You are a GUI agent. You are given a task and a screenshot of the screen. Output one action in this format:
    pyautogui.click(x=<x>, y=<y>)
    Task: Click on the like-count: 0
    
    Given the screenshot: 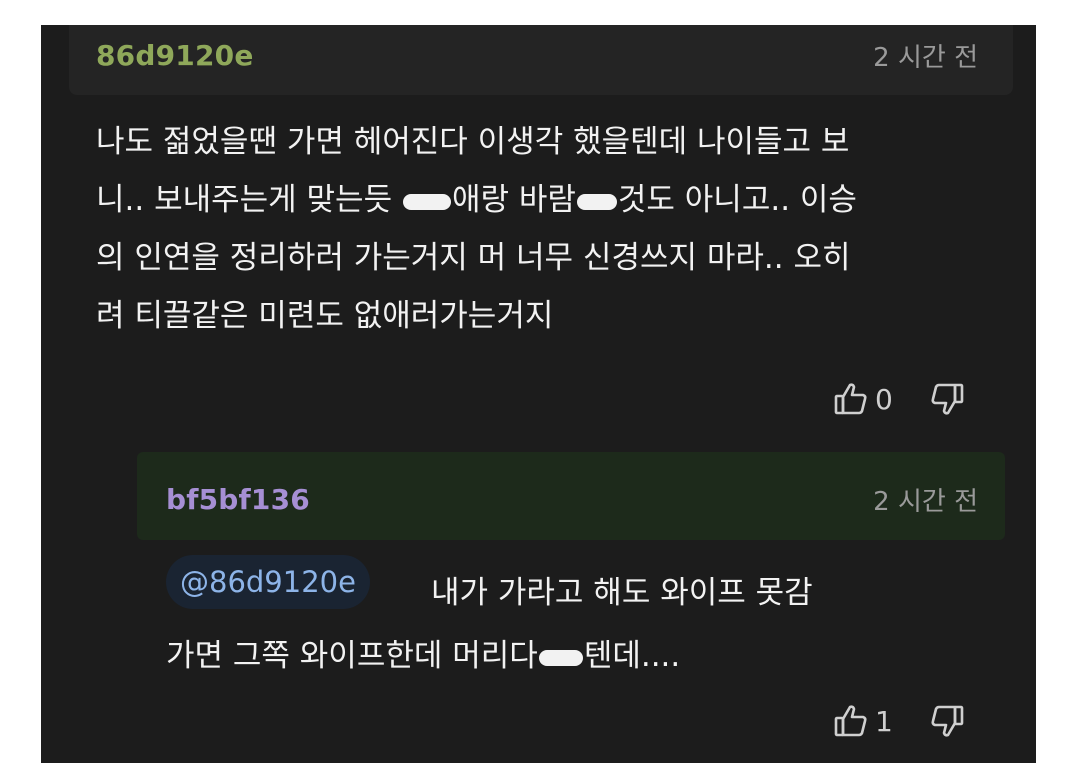 What is the action you would take?
    pyautogui.click(x=884, y=399)
    